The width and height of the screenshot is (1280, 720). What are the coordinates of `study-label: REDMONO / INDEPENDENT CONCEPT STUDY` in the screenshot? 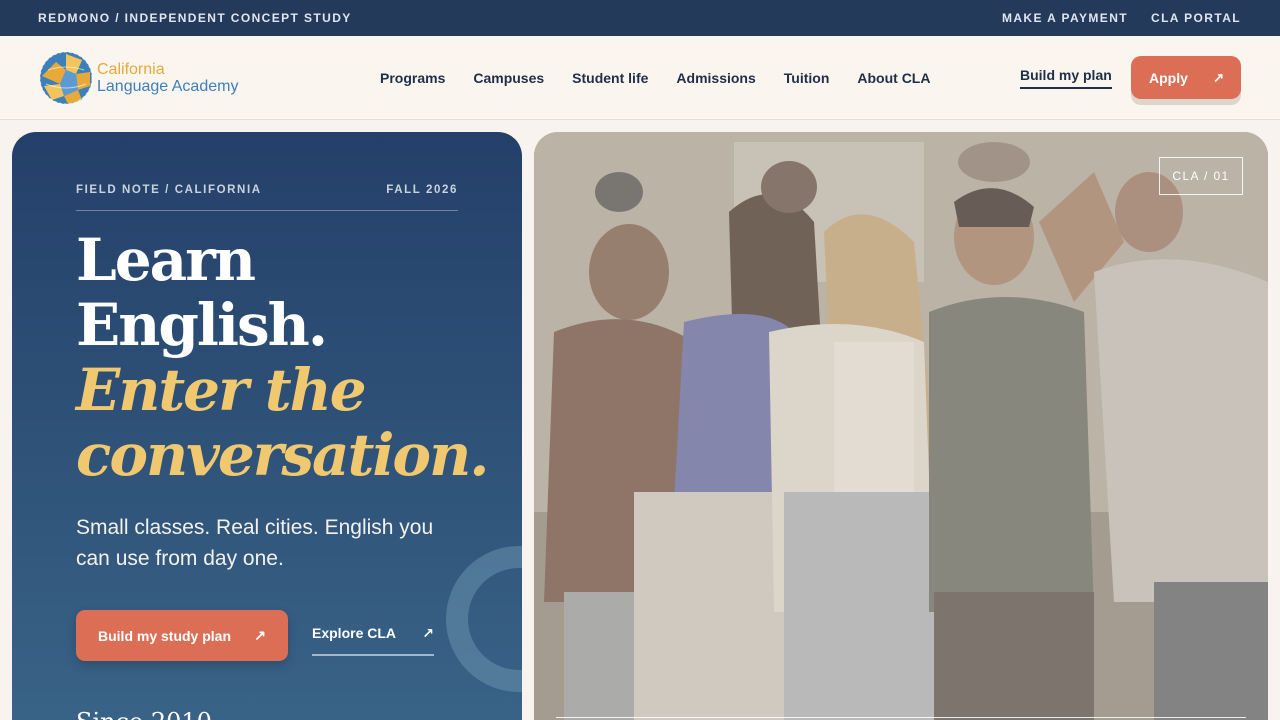 It's located at (195, 18).